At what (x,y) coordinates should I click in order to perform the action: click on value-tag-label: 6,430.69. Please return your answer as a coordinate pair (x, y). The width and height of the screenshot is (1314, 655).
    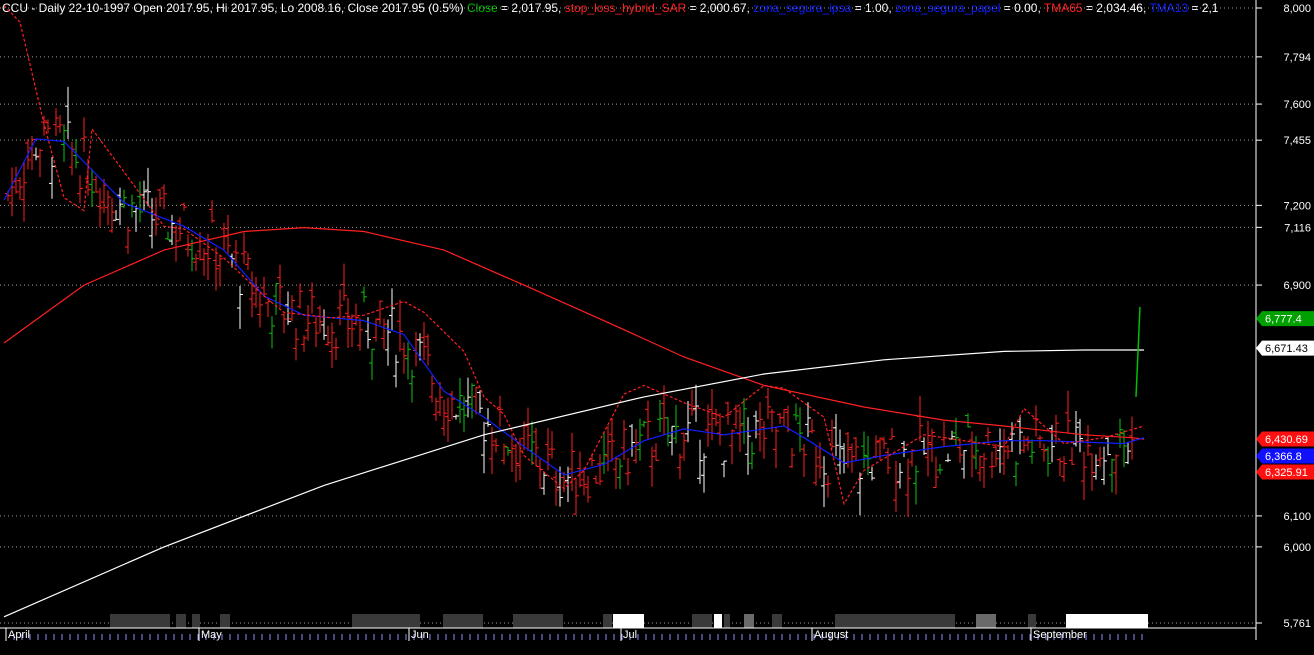
    Looking at the image, I should click on (1286, 440).